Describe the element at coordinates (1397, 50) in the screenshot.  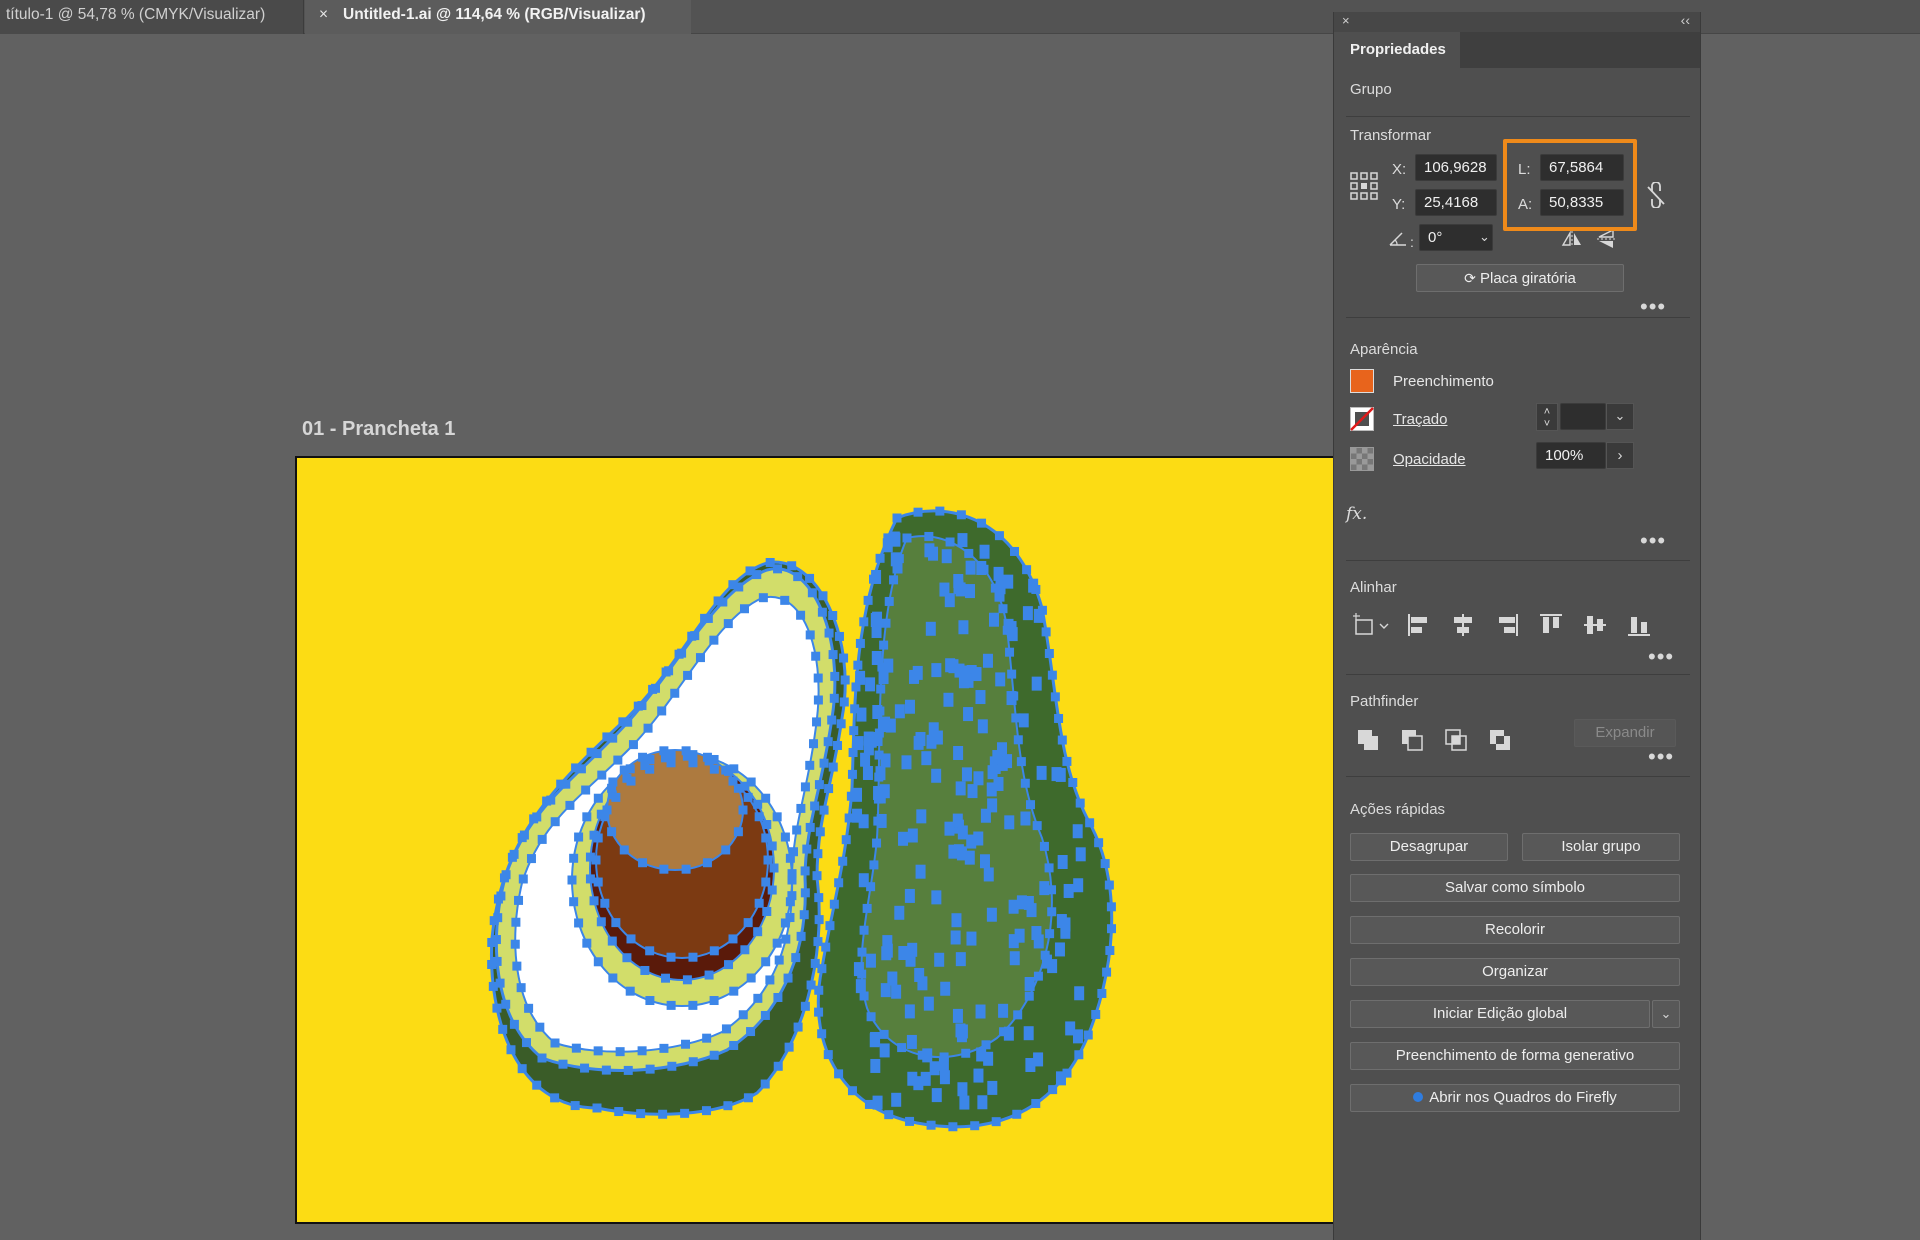
I see `tab-properties: Propriedades` at that location.